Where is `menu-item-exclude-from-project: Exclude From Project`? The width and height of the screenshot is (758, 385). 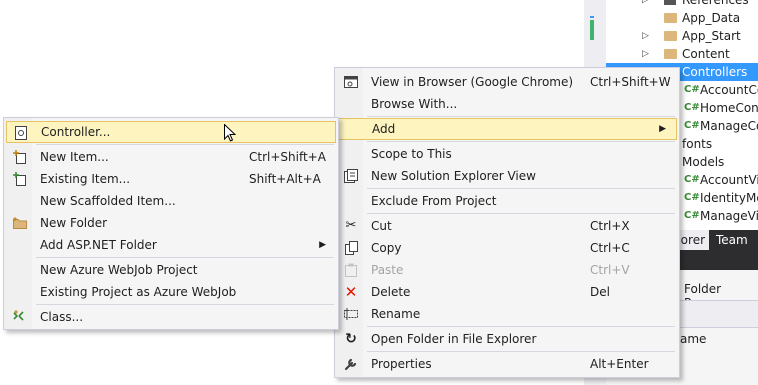 menu-item-exclude-from-project: Exclude From Project is located at coordinates (507, 201).